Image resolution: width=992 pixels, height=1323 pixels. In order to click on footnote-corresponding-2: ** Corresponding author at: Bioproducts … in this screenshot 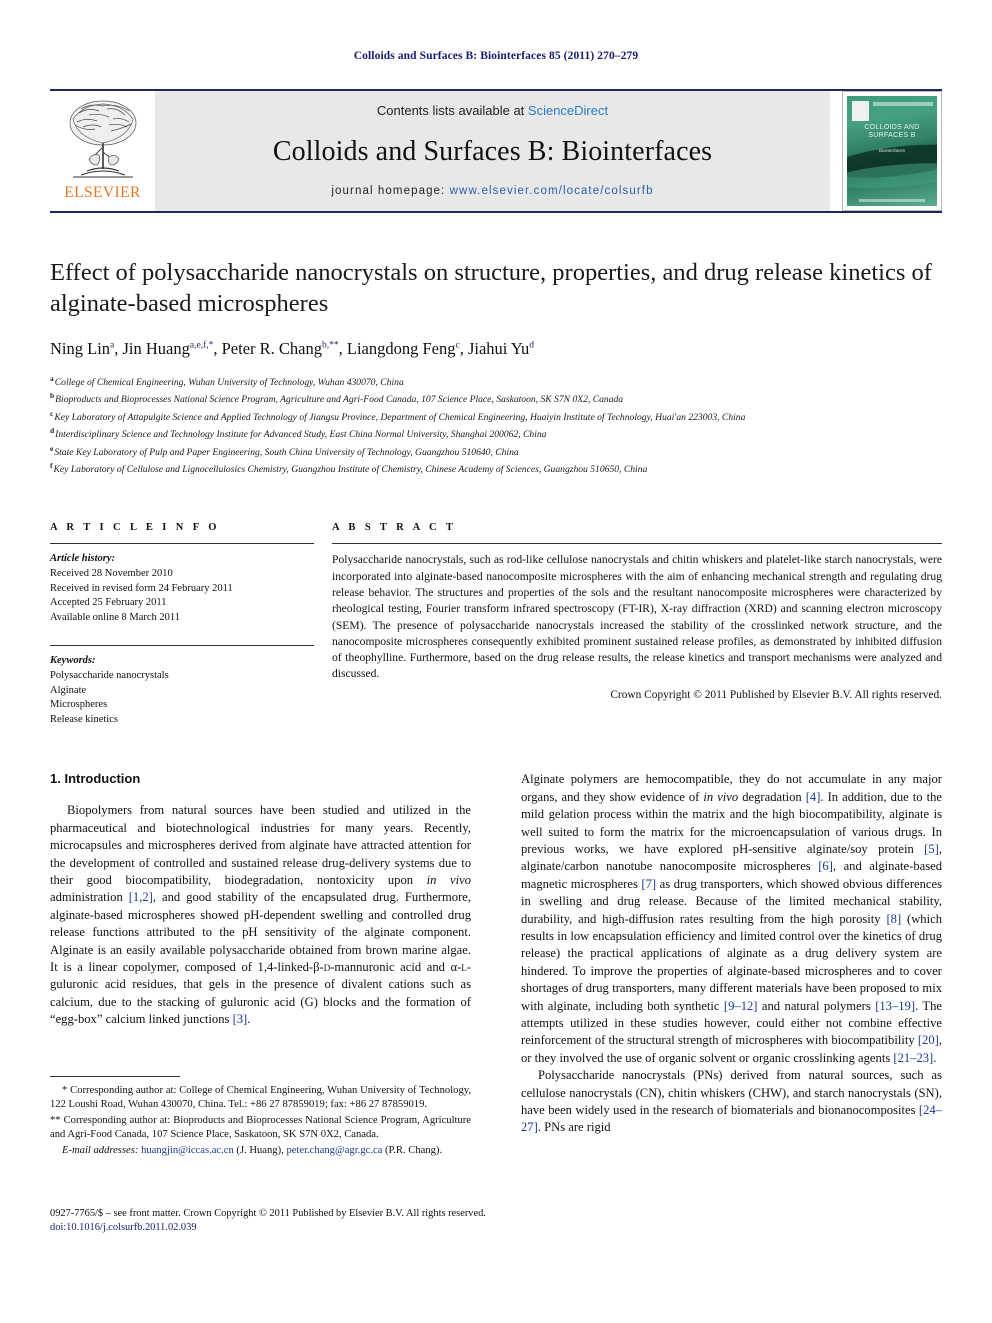, I will do `click(260, 1128)`.